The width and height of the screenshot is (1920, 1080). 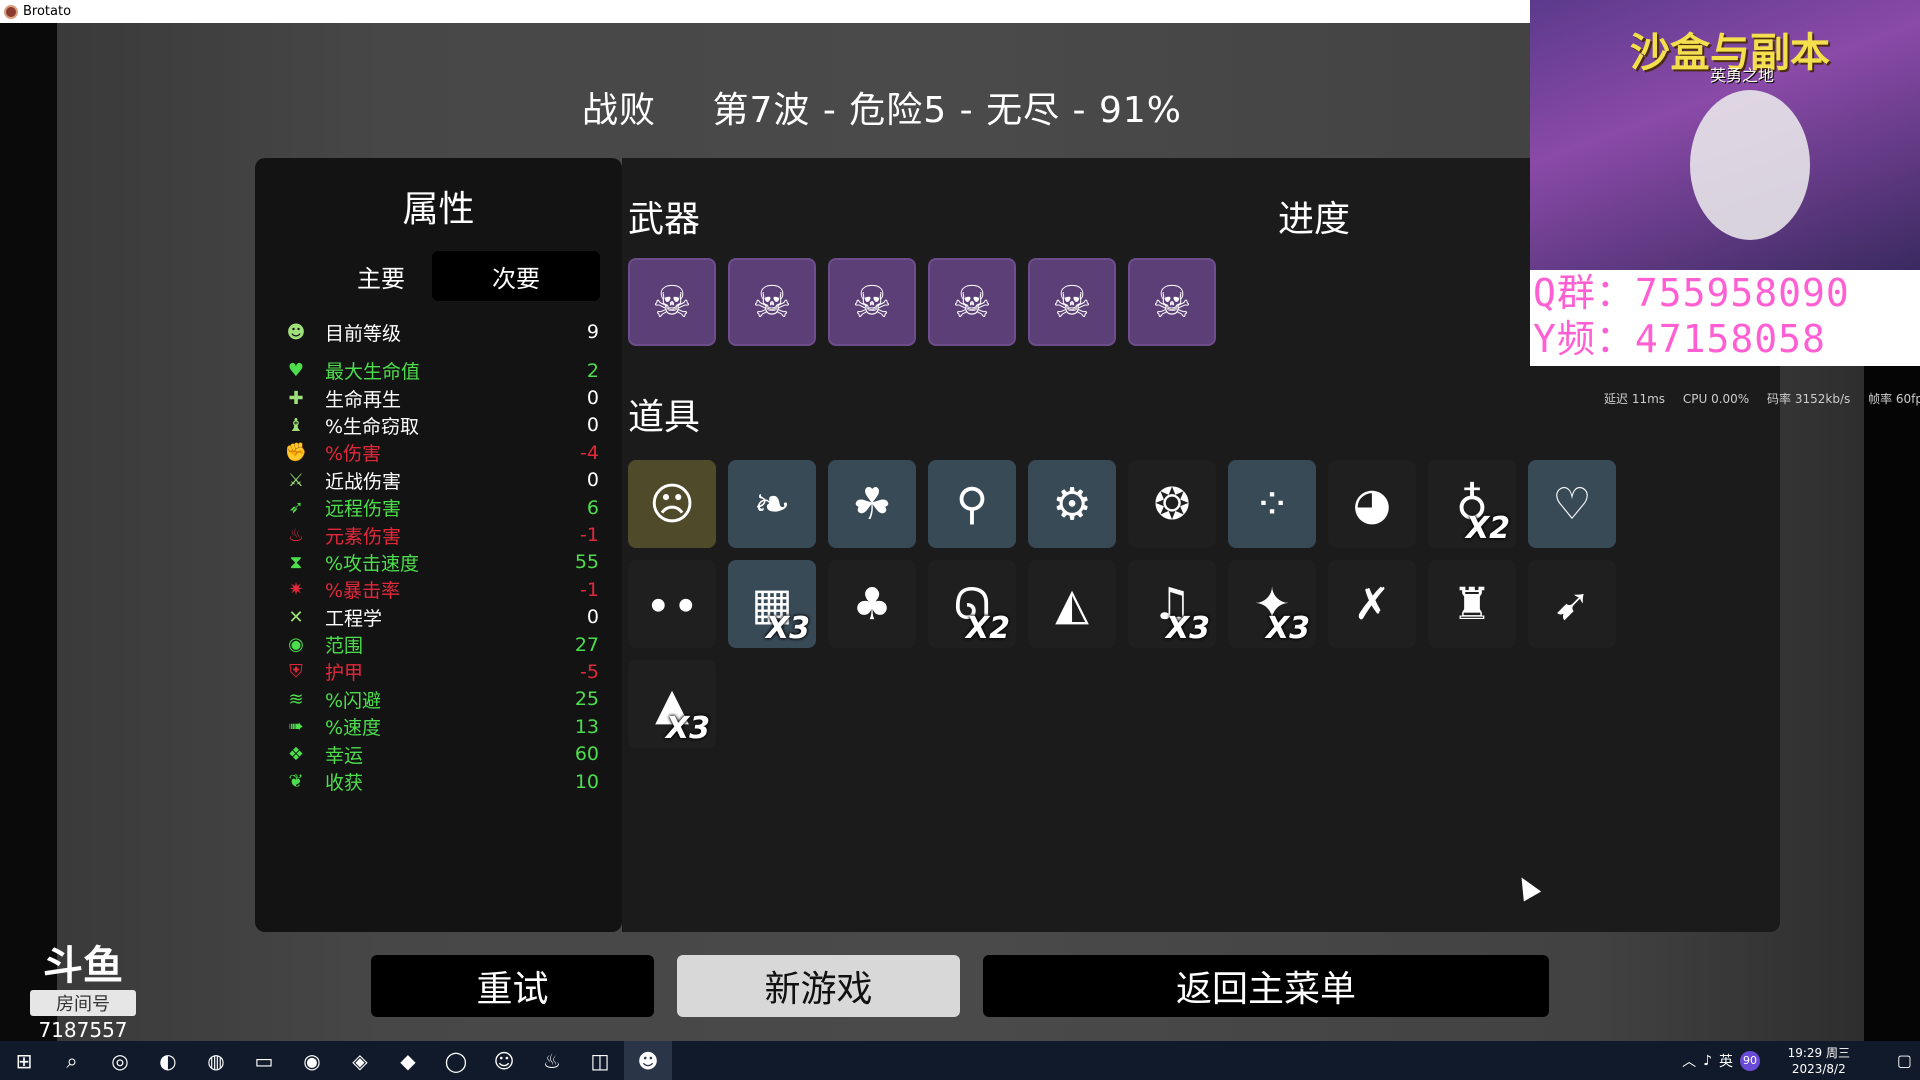 I want to click on steam-icon: ♨, so click(x=552, y=1060).